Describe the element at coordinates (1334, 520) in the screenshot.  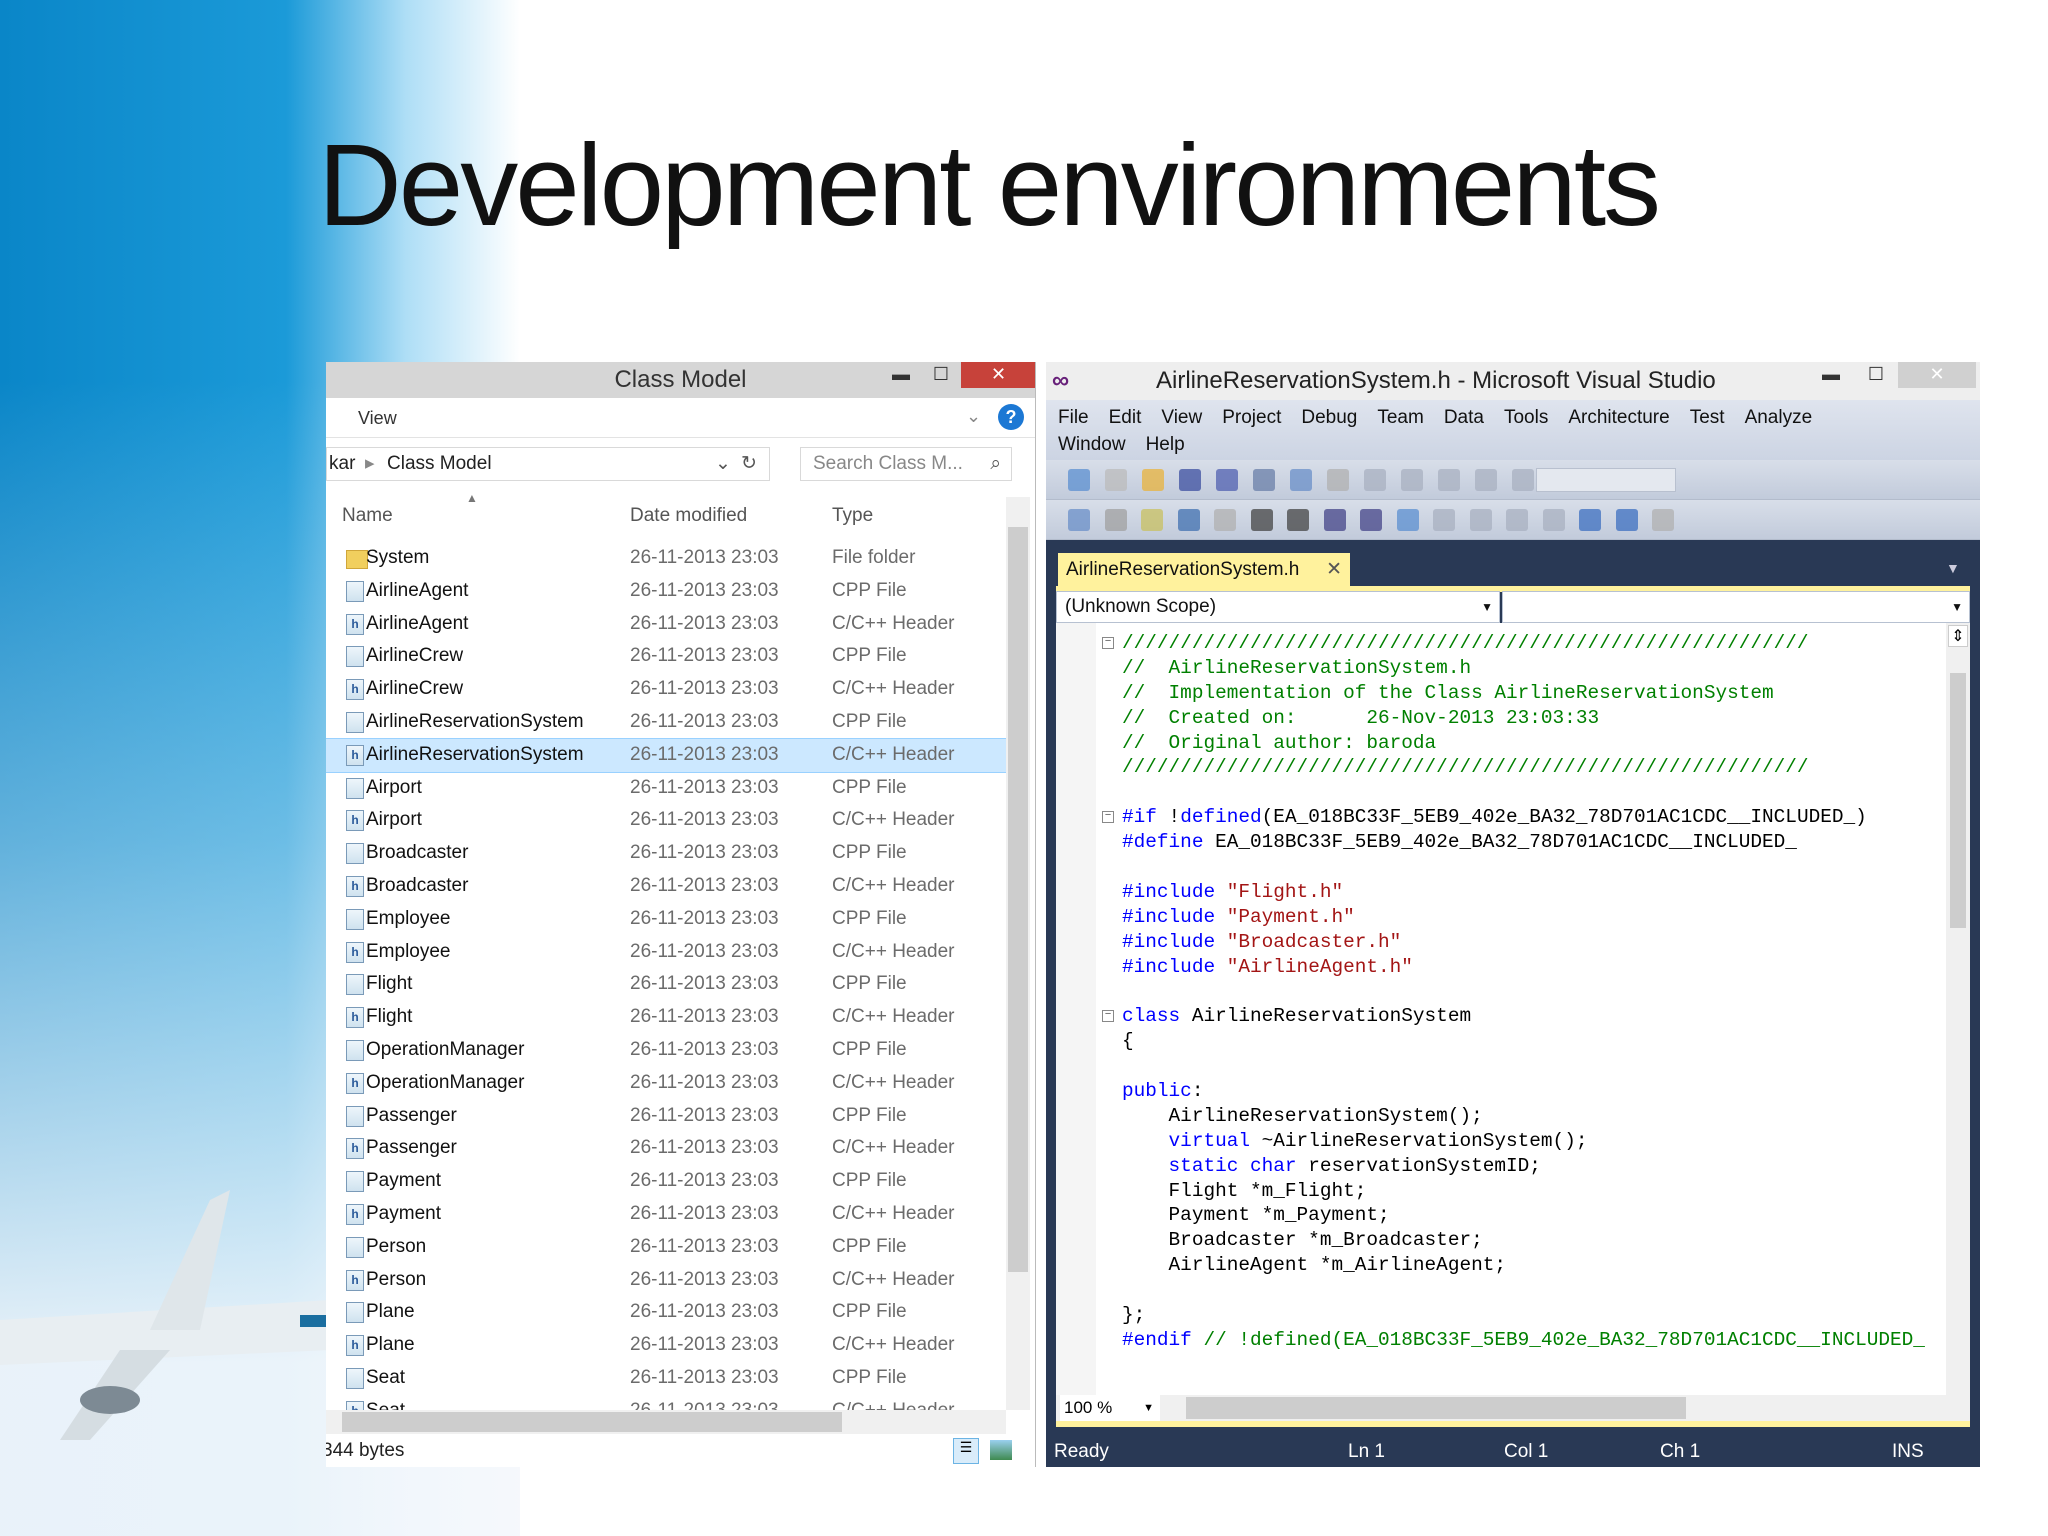
I see `comment-icon` at that location.